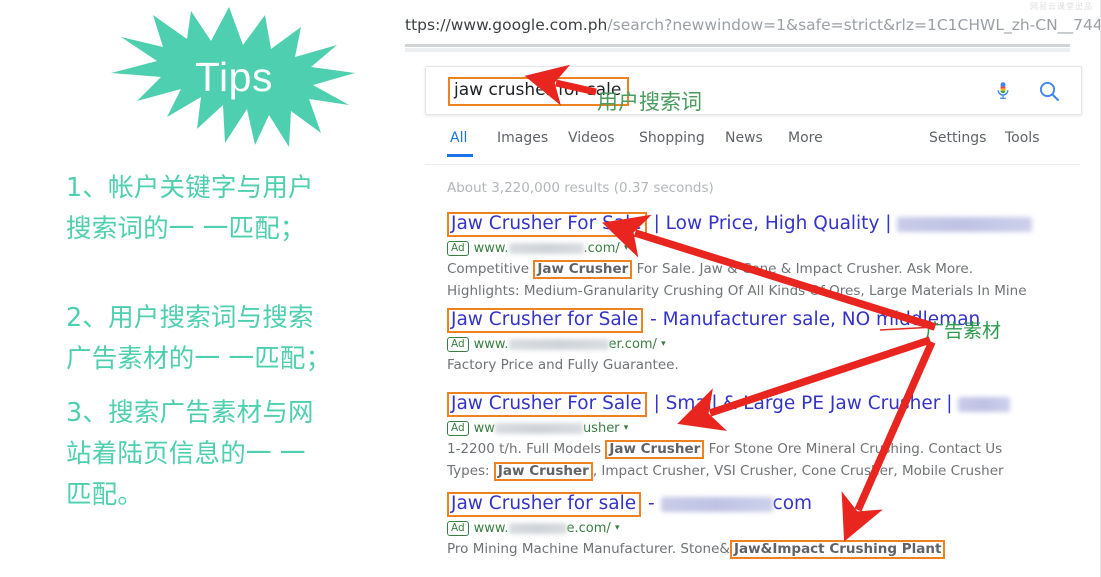 The height and width of the screenshot is (577, 1101). What do you see at coordinates (744, 138) in the screenshot?
I see `tab-news: News` at bounding box center [744, 138].